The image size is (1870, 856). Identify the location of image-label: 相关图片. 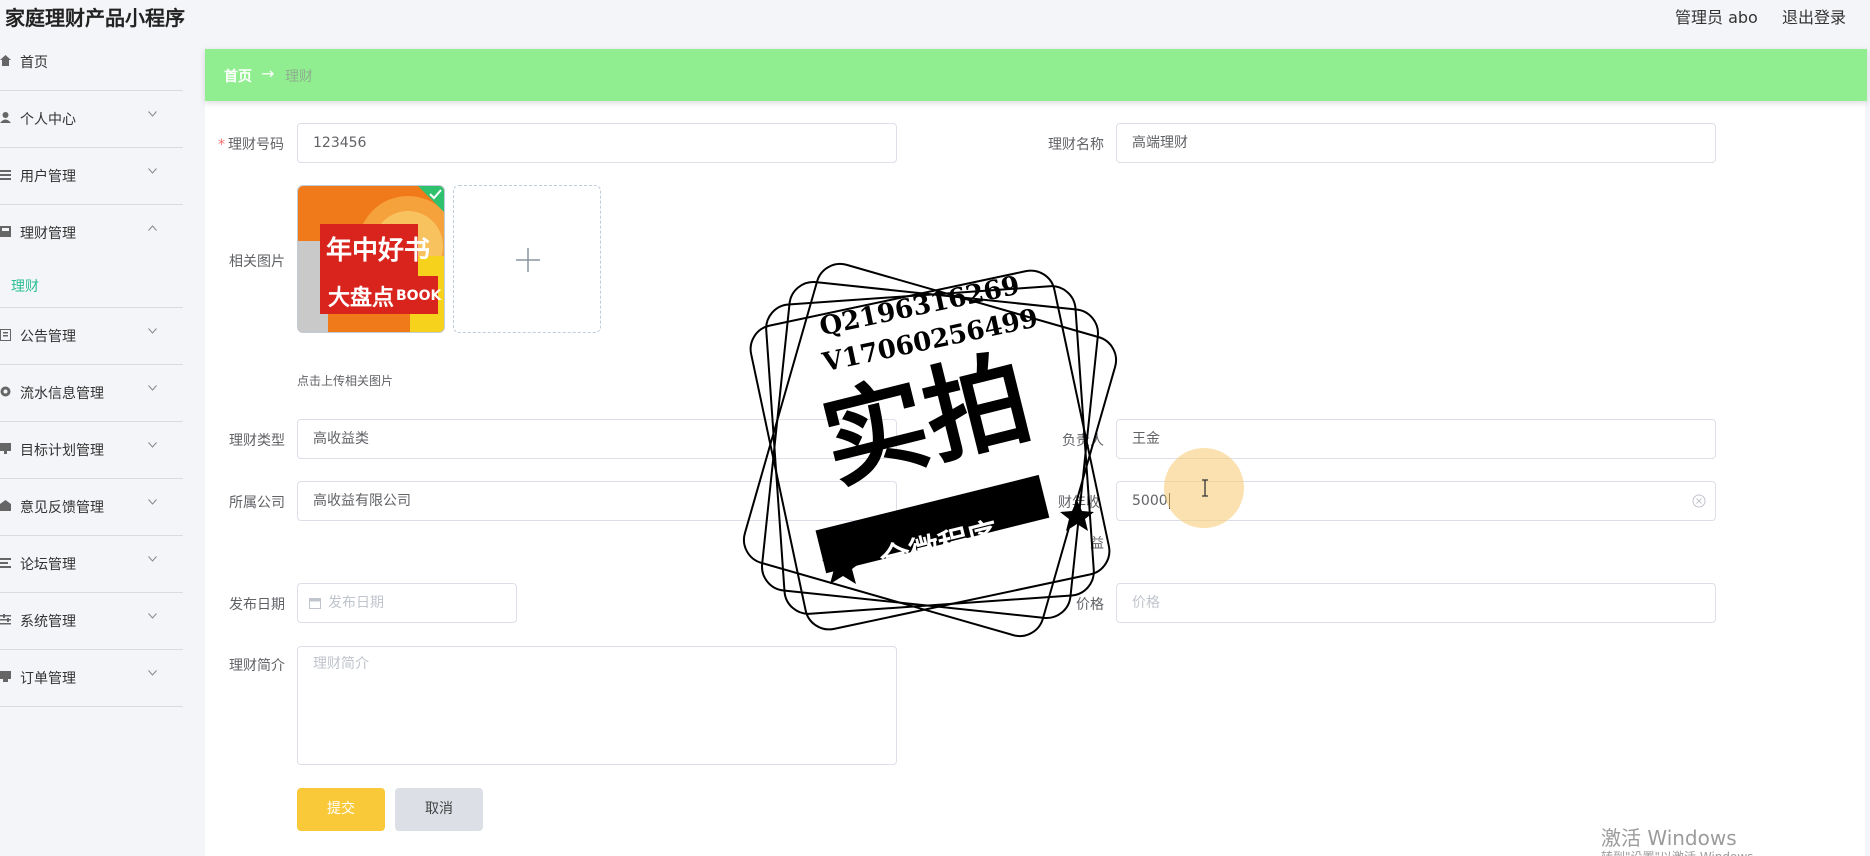
(257, 262).